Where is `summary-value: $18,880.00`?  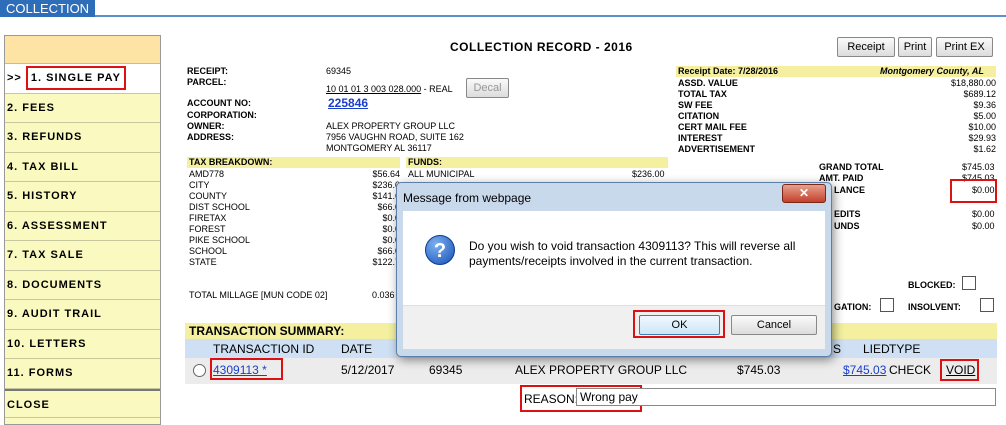
summary-value: $18,880.00 is located at coordinates (973, 83).